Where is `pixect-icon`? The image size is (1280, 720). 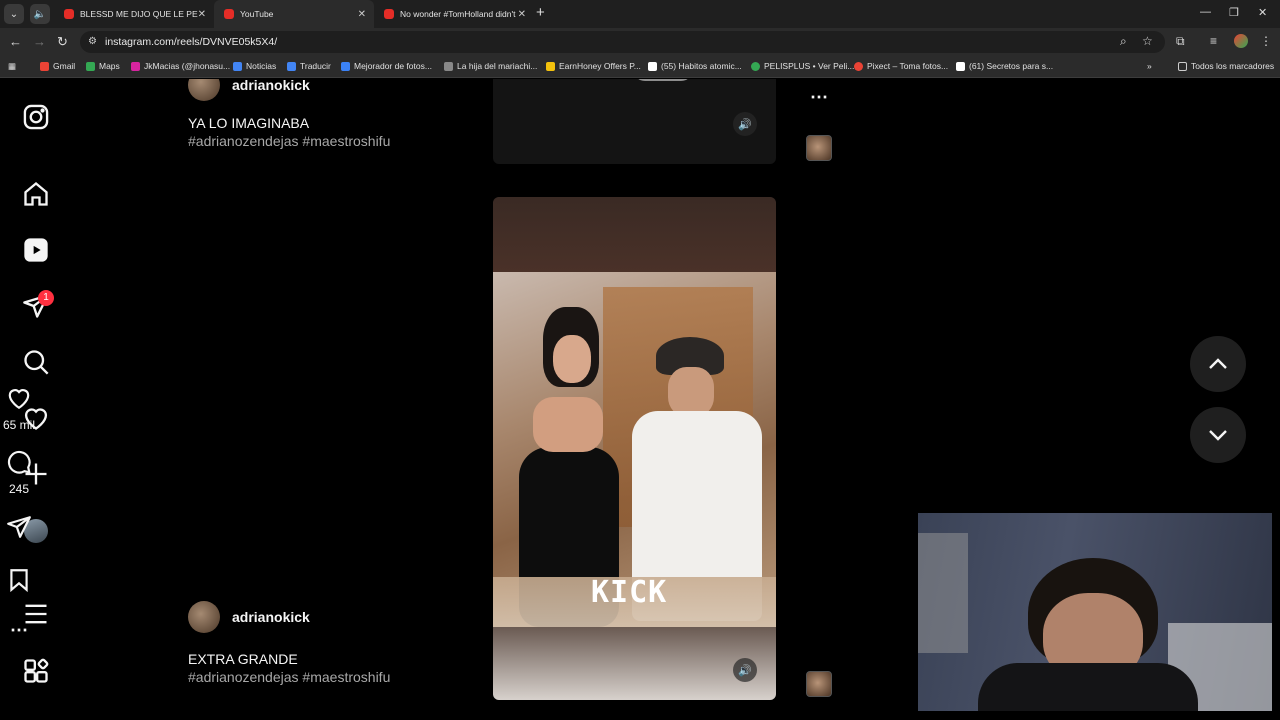 pixect-icon is located at coordinates (858, 66).